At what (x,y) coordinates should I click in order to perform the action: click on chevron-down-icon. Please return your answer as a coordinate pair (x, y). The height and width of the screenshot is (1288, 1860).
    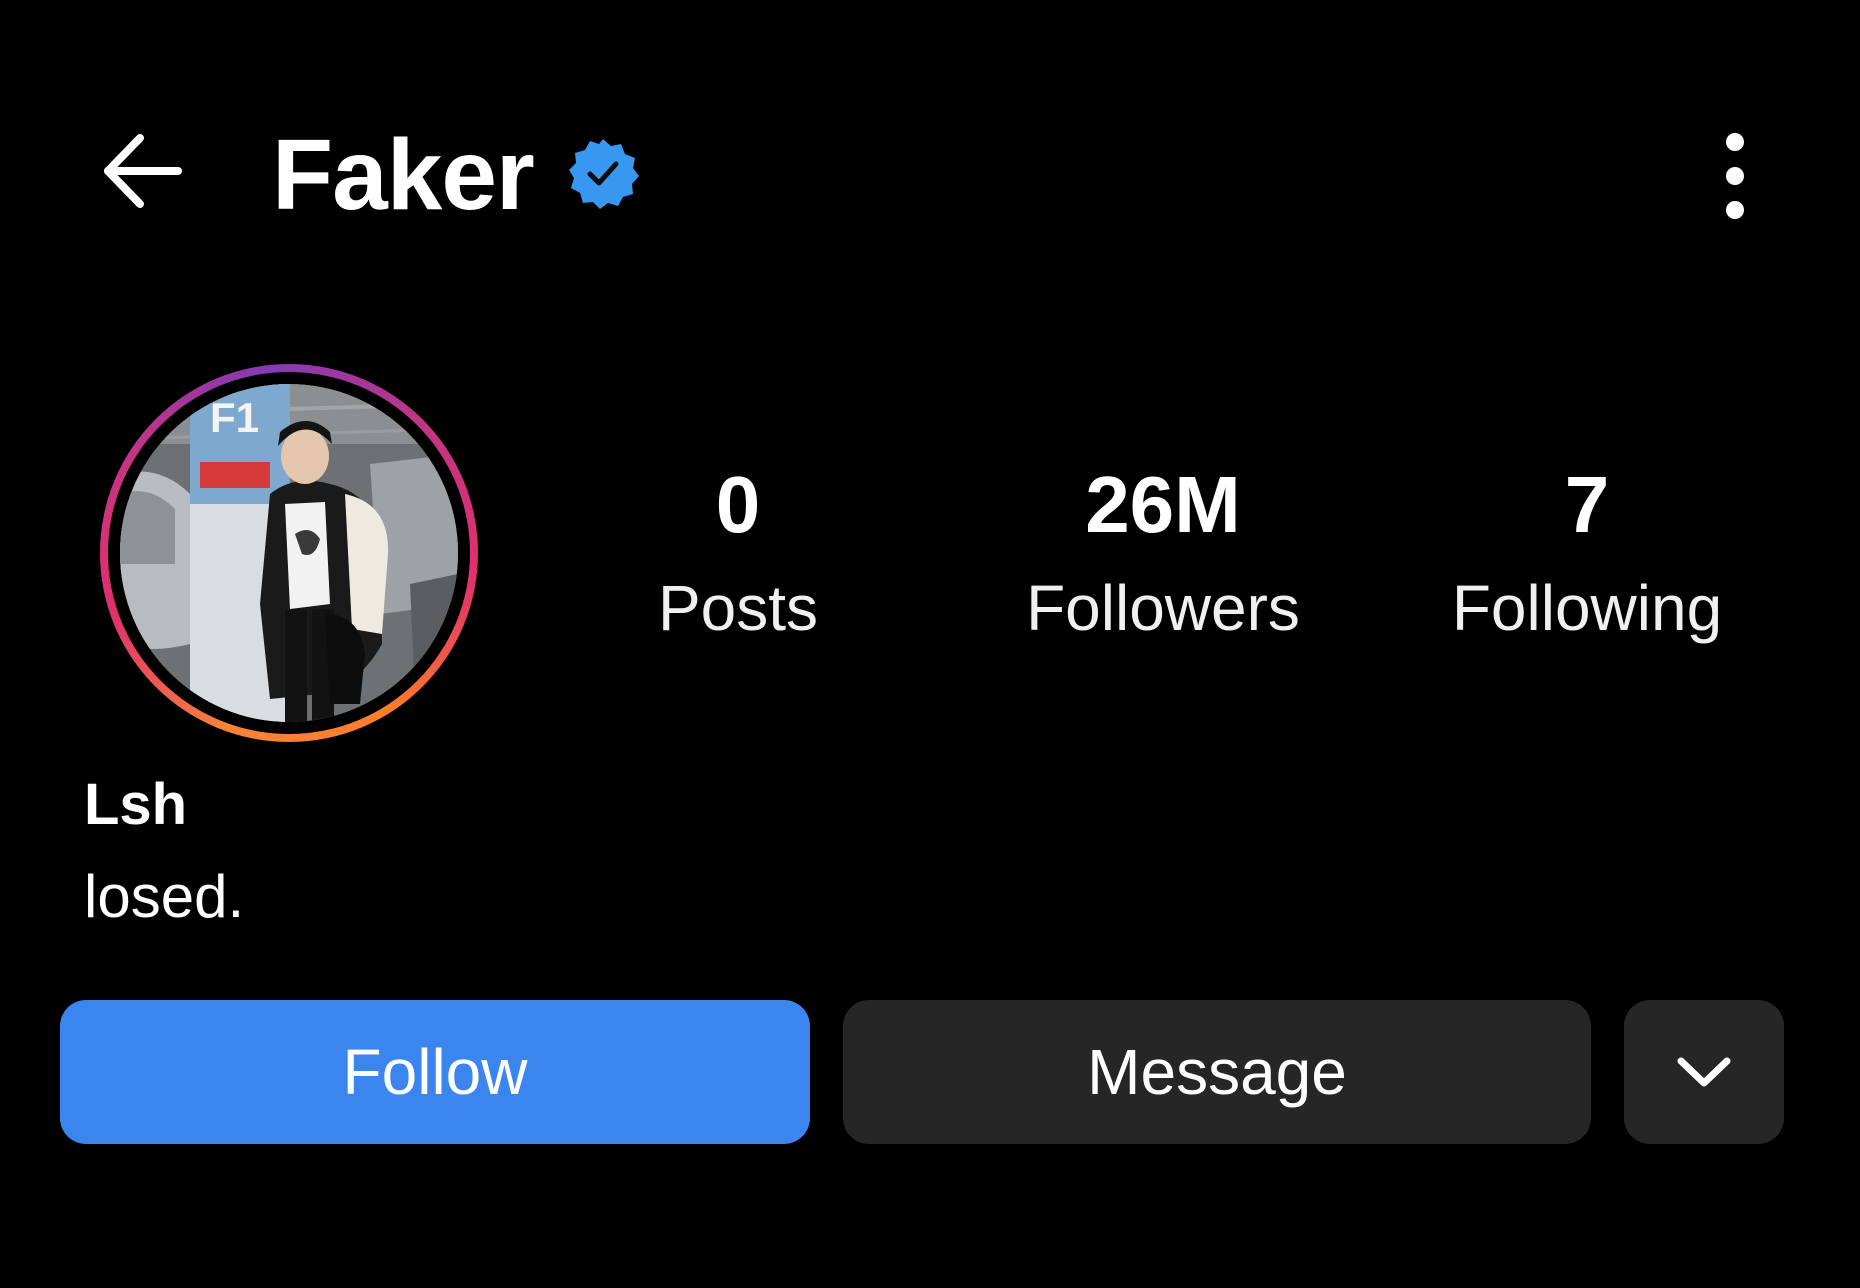
    Looking at the image, I should click on (1704, 1072).